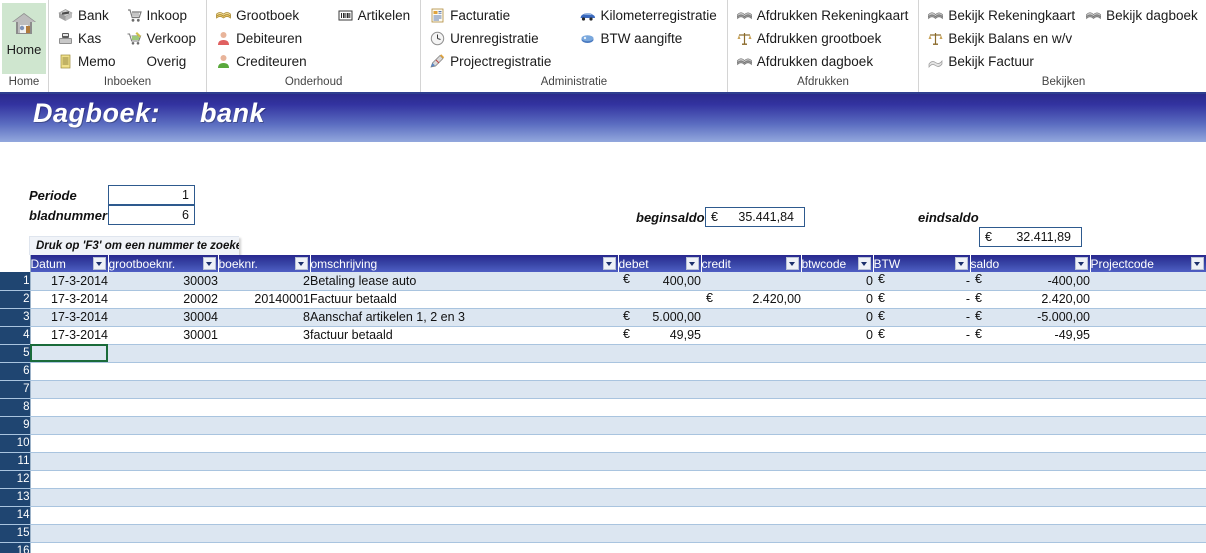 The image size is (1206, 553). I want to click on home-button: Home, so click(24, 38).